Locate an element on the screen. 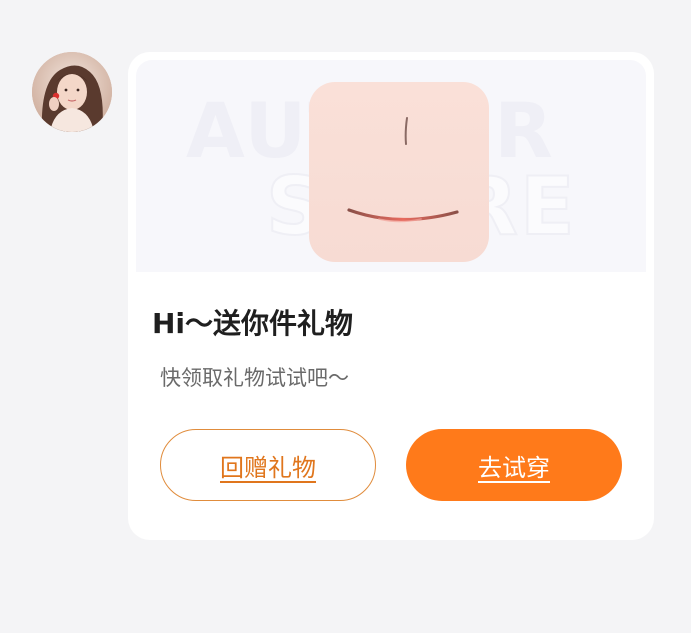 This screenshot has height=633, width=691. gift-subtitle: 快领取礼物试试吧～ is located at coordinates (254, 378).